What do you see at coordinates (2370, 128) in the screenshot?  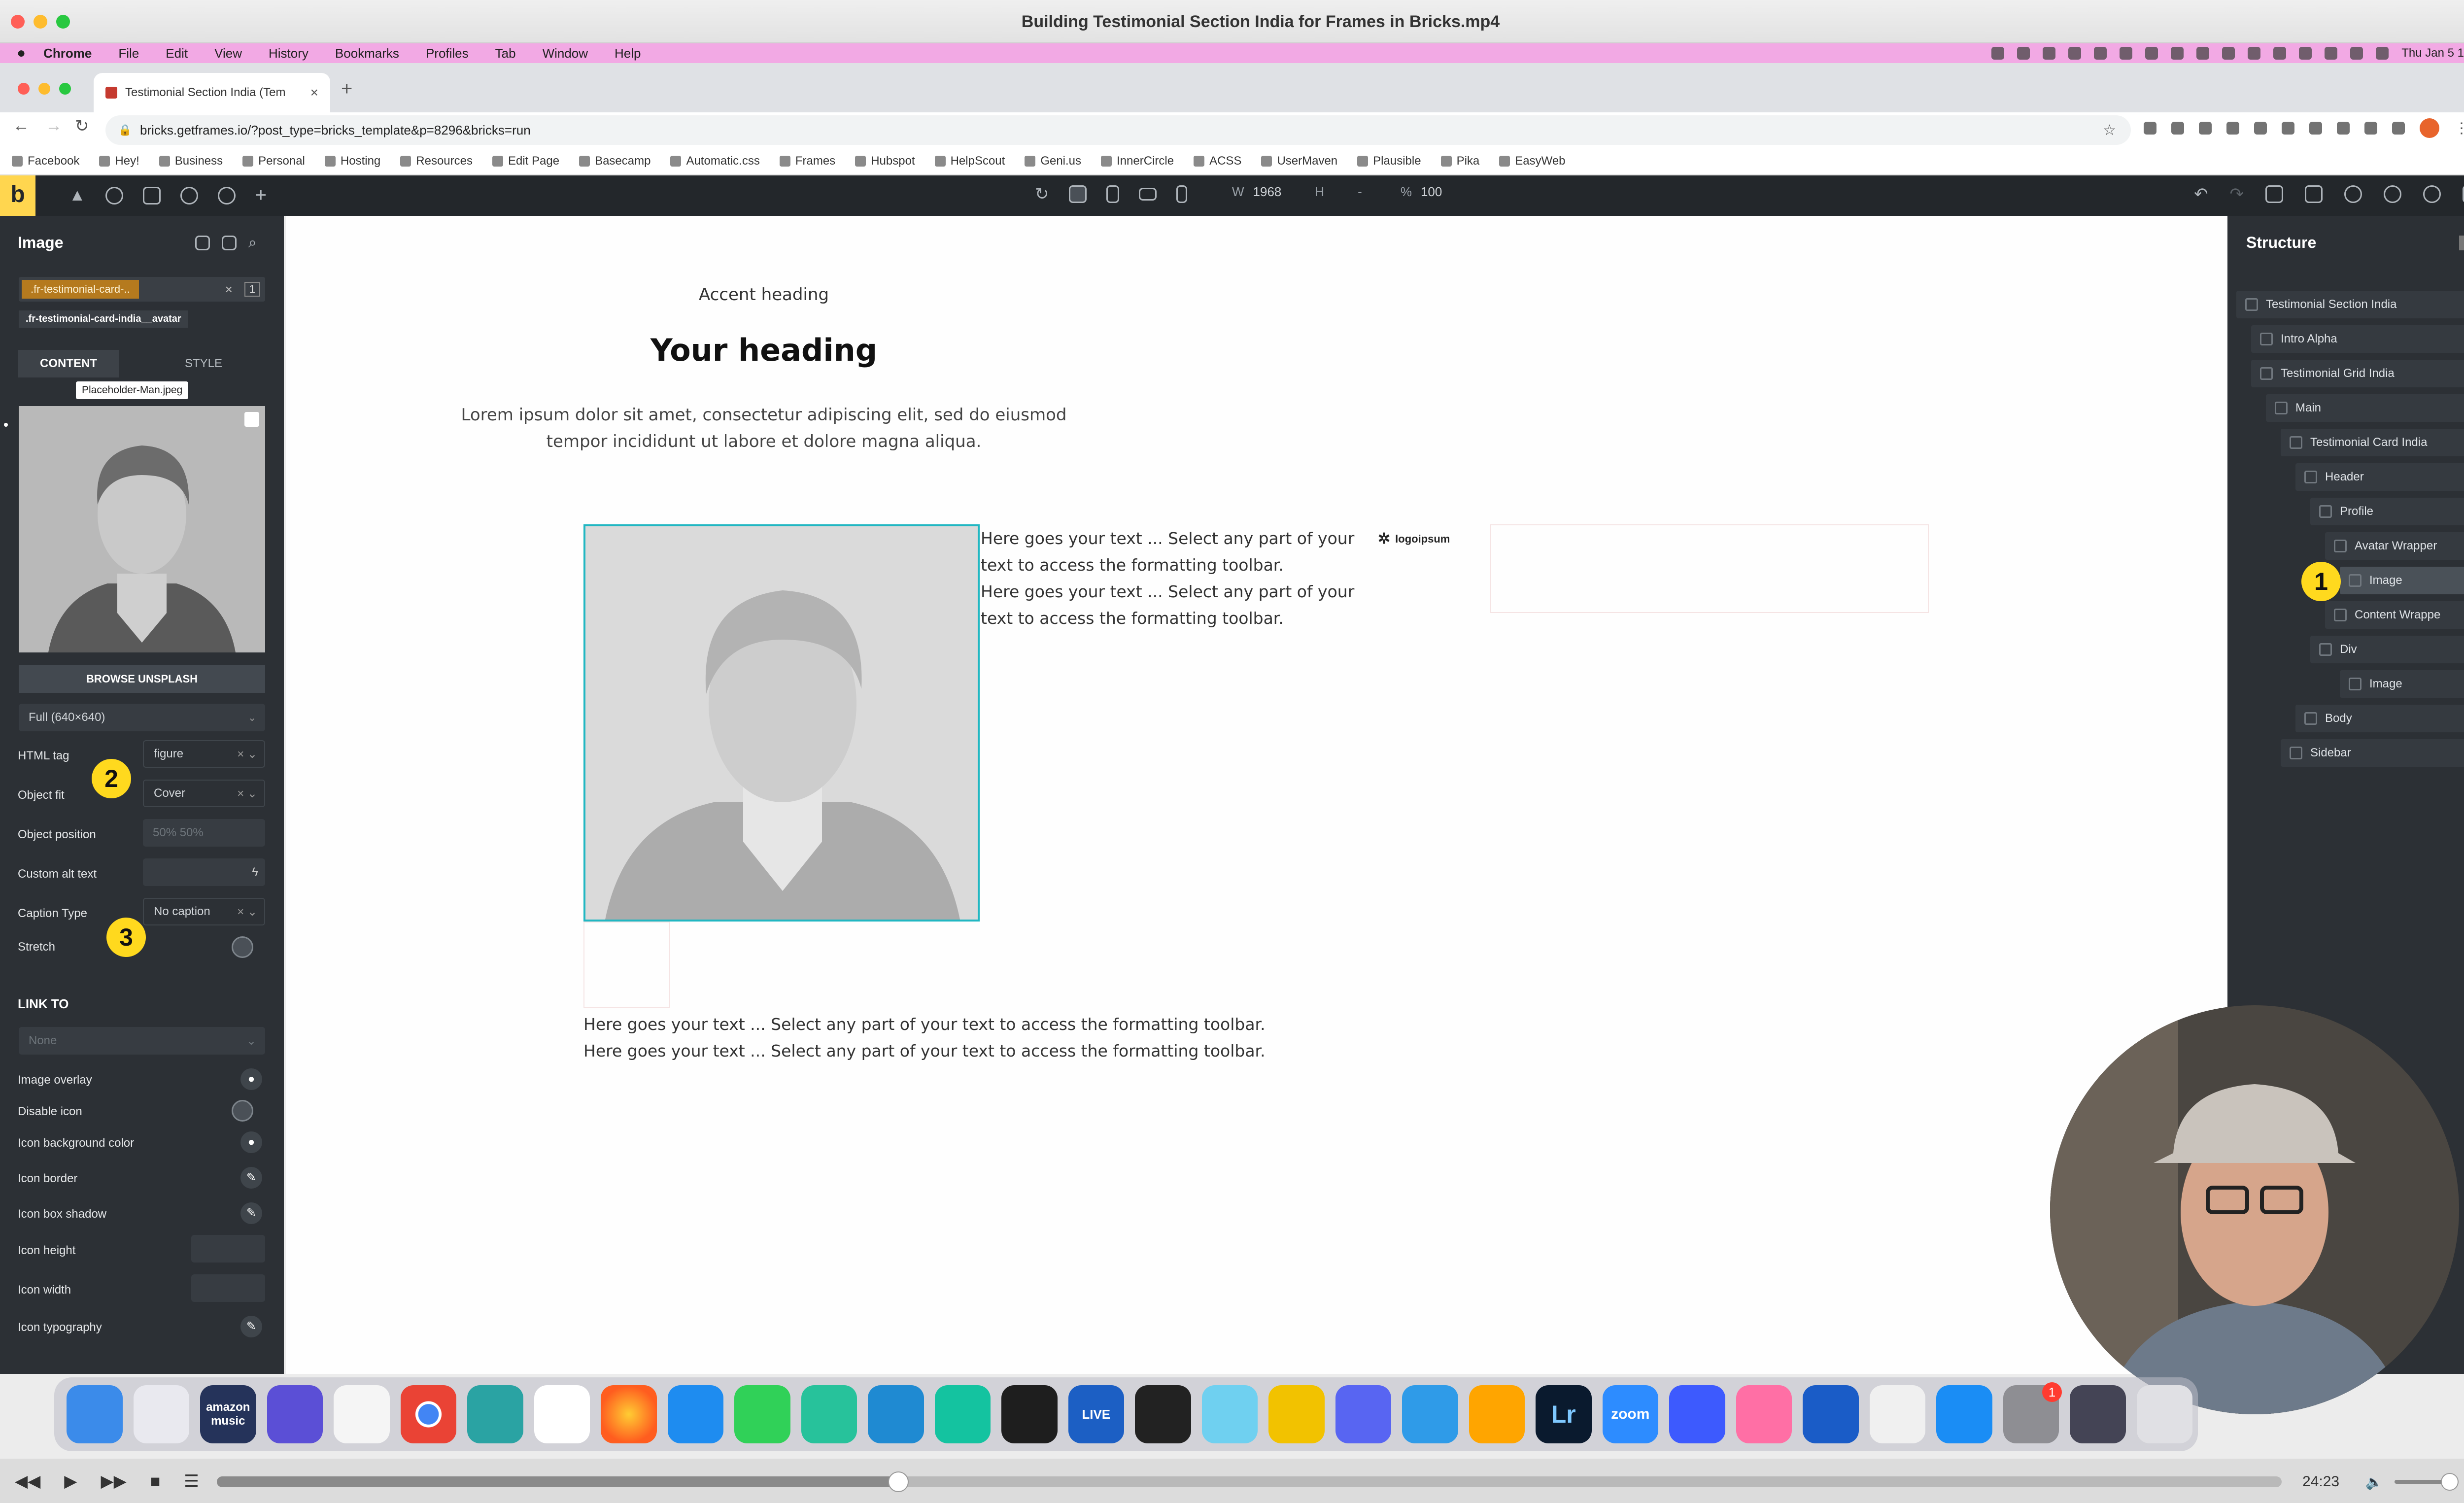 I see `puzzle-icon` at bounding box center [2370, 128].